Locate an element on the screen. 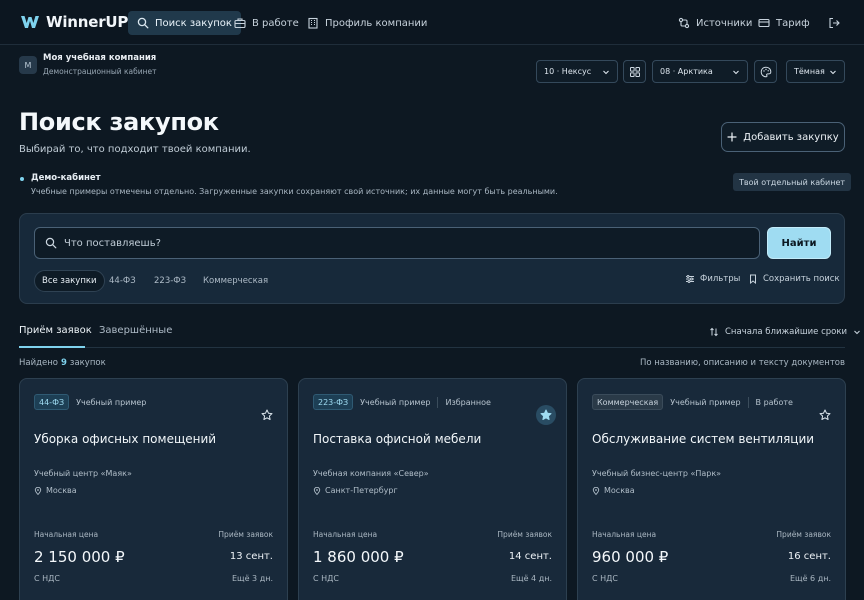 This screenshot has width=864, height=600. nav-sources-label: Источники is located at coordinates (724, 23).